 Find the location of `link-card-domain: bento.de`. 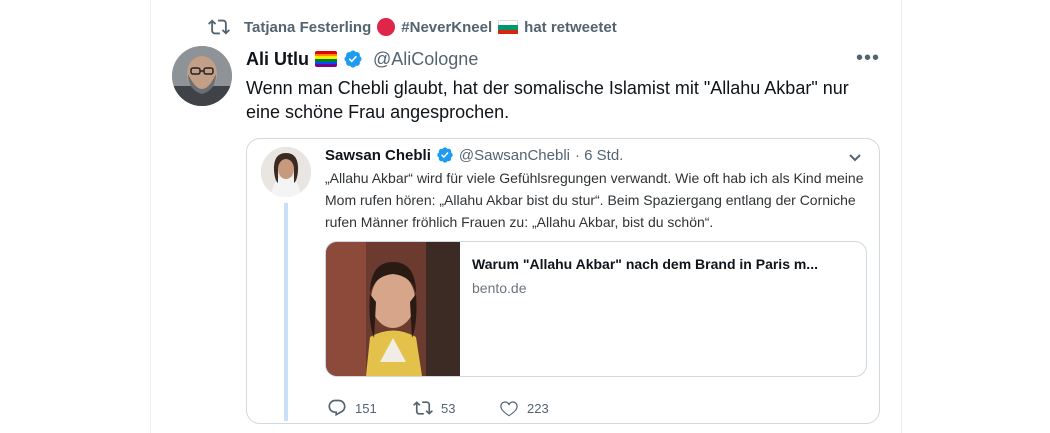

link-card-domain: bento.de is located at coordinates (499, 288).